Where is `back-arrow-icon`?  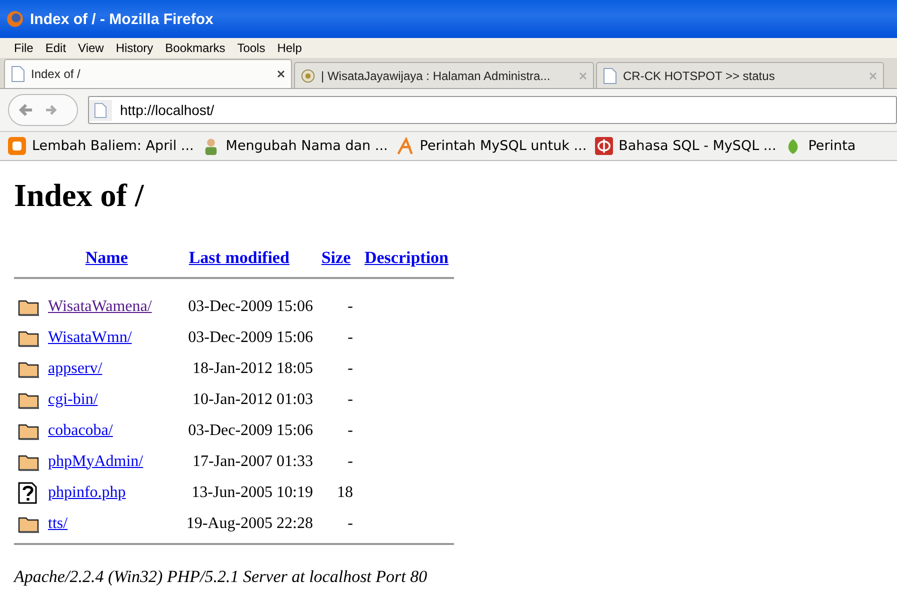 back-arrow-icon is located at coordinates (26, 110).